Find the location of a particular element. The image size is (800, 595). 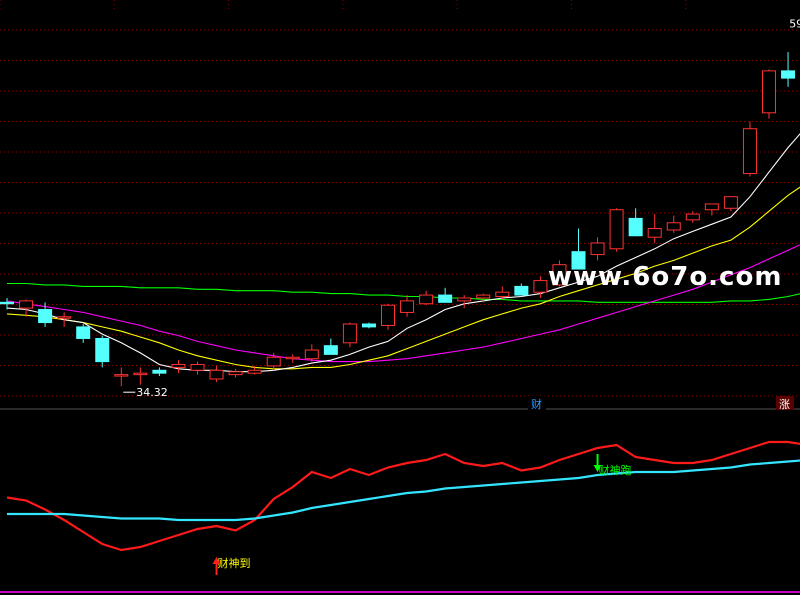

zhang-button: 涨 is located at coordinates (785, 403).